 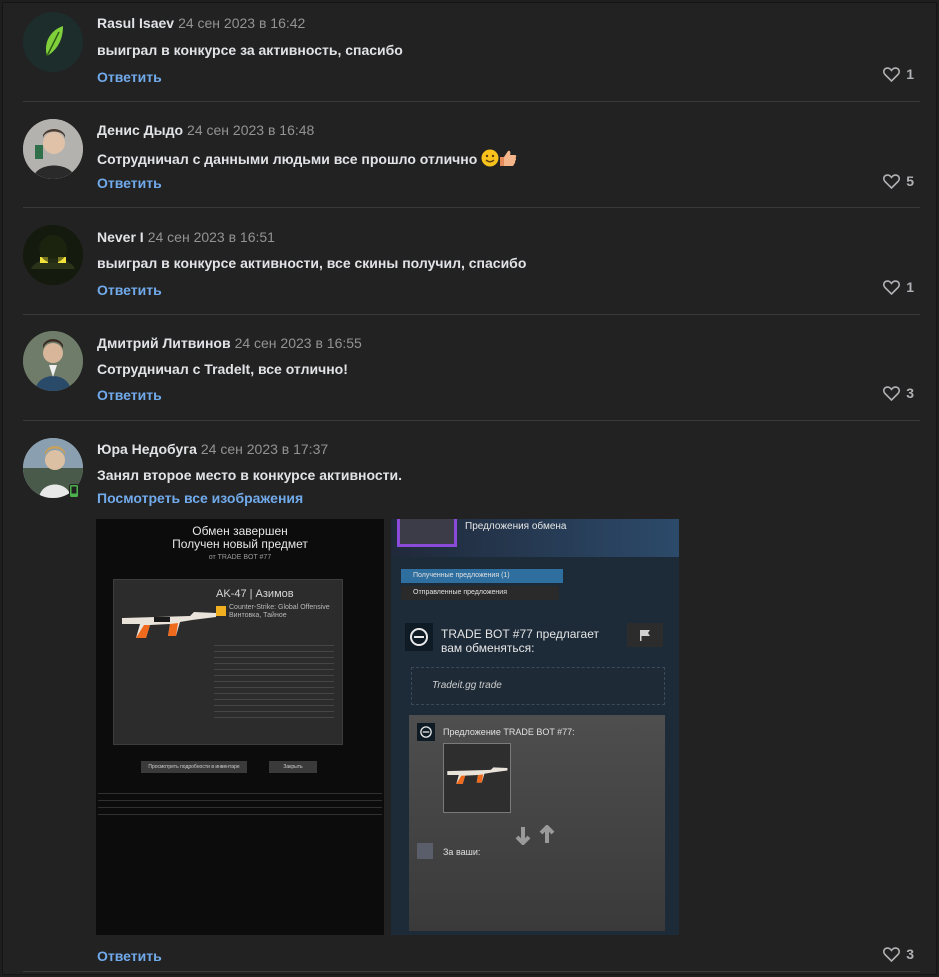 What do you see at coordinates (135, 23) in the screenshot?
I see `author-name: Rasul Isaev` at bounding box center [135, 23].